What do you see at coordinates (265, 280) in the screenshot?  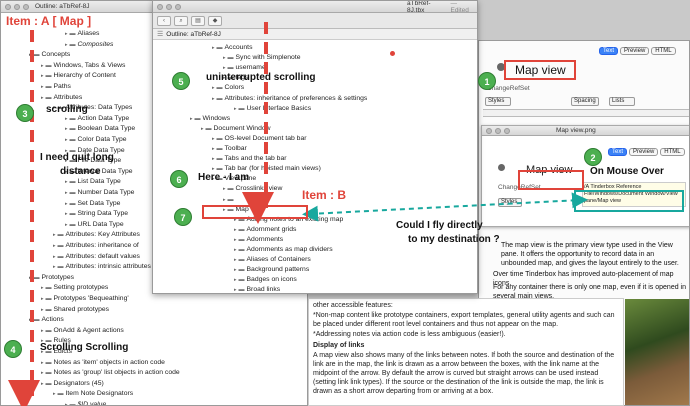 I see `outline-row: ▸ ▬ Badges on icons` at bounding box center [265, 280].